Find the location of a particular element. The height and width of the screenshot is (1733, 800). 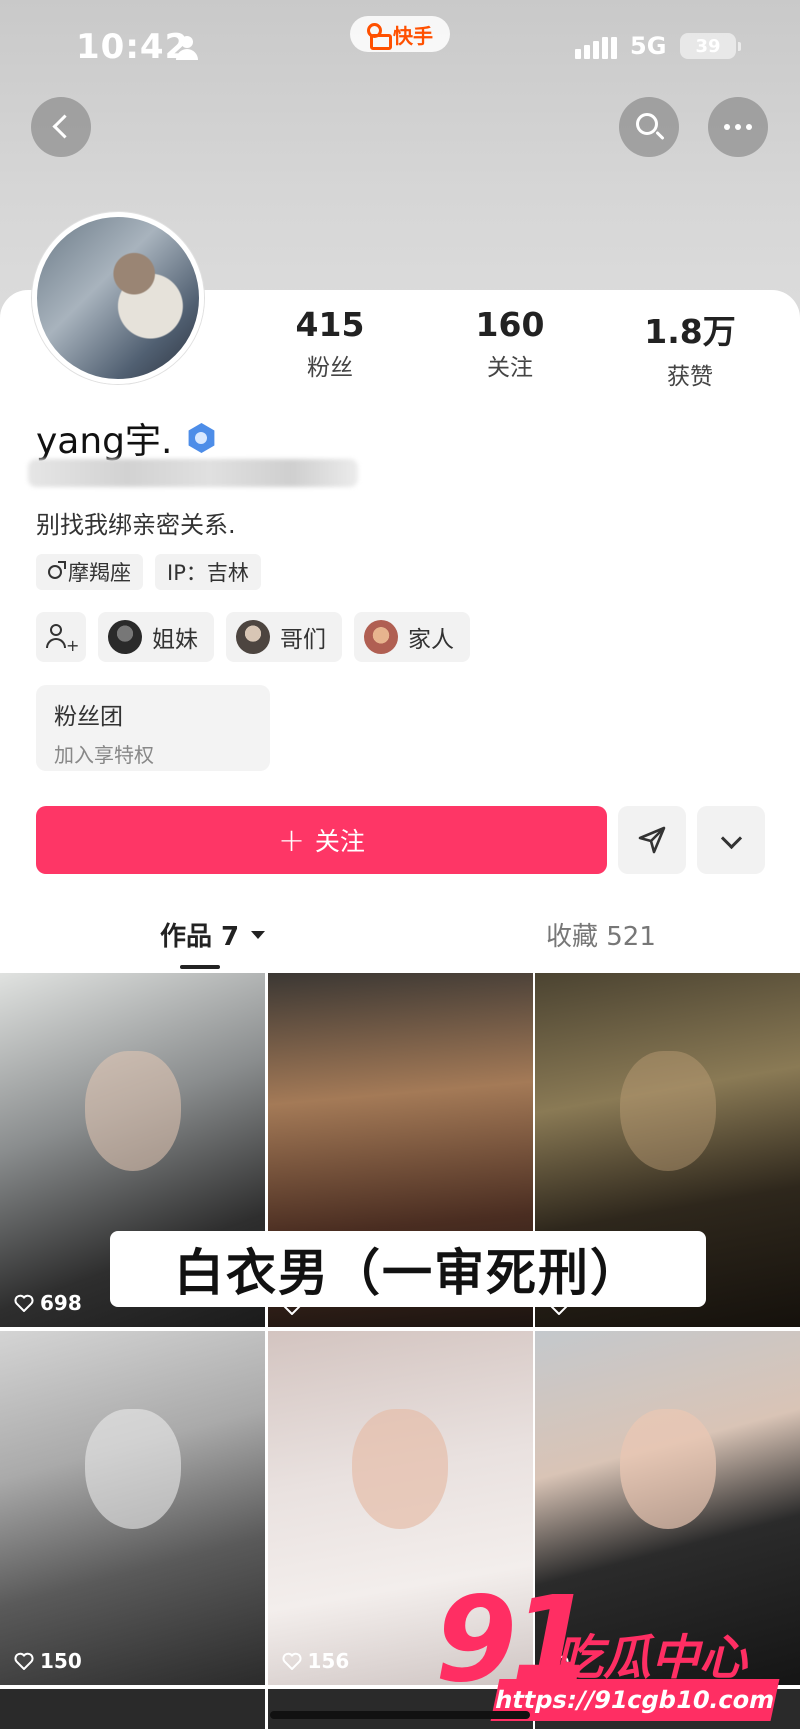

tab-label: 收藏 521 is located at coordinates (601, 937).